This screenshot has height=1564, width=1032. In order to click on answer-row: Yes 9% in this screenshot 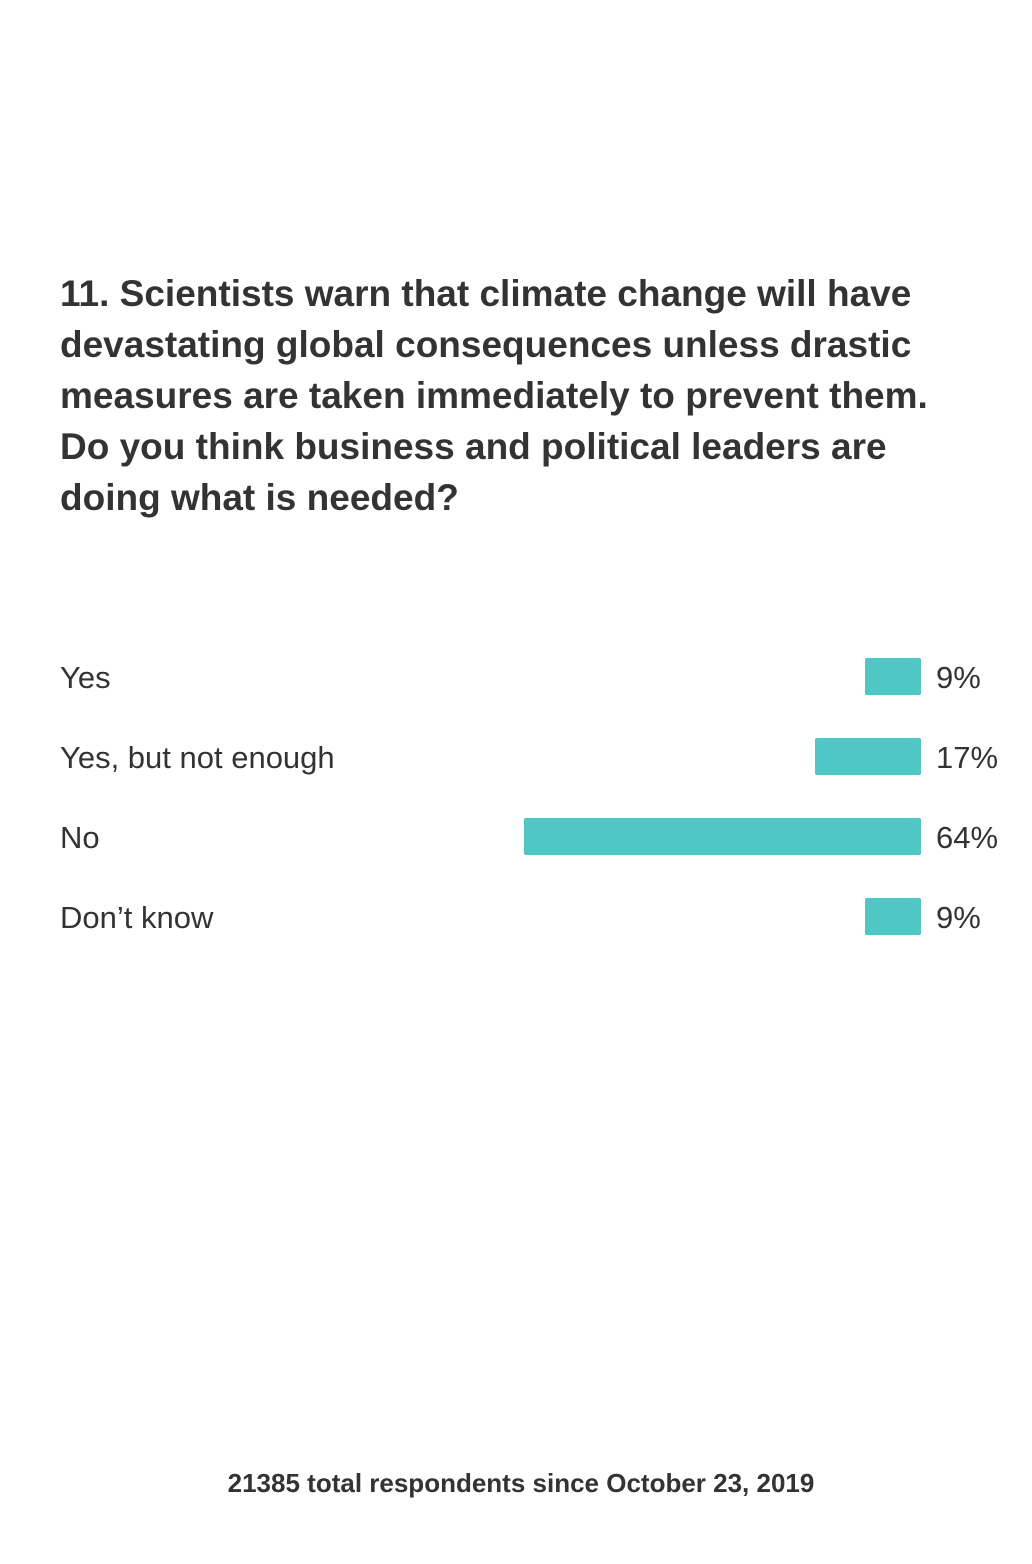, I will do `click(540, 678)`.